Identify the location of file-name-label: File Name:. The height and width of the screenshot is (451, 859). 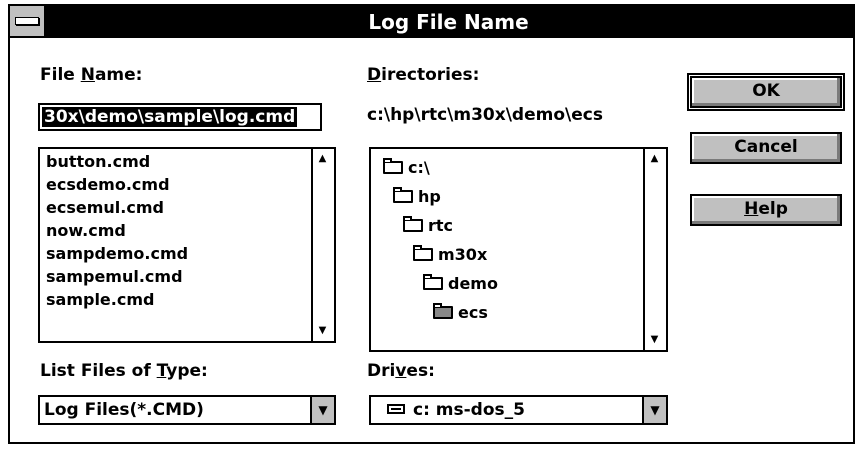
(91, 75).